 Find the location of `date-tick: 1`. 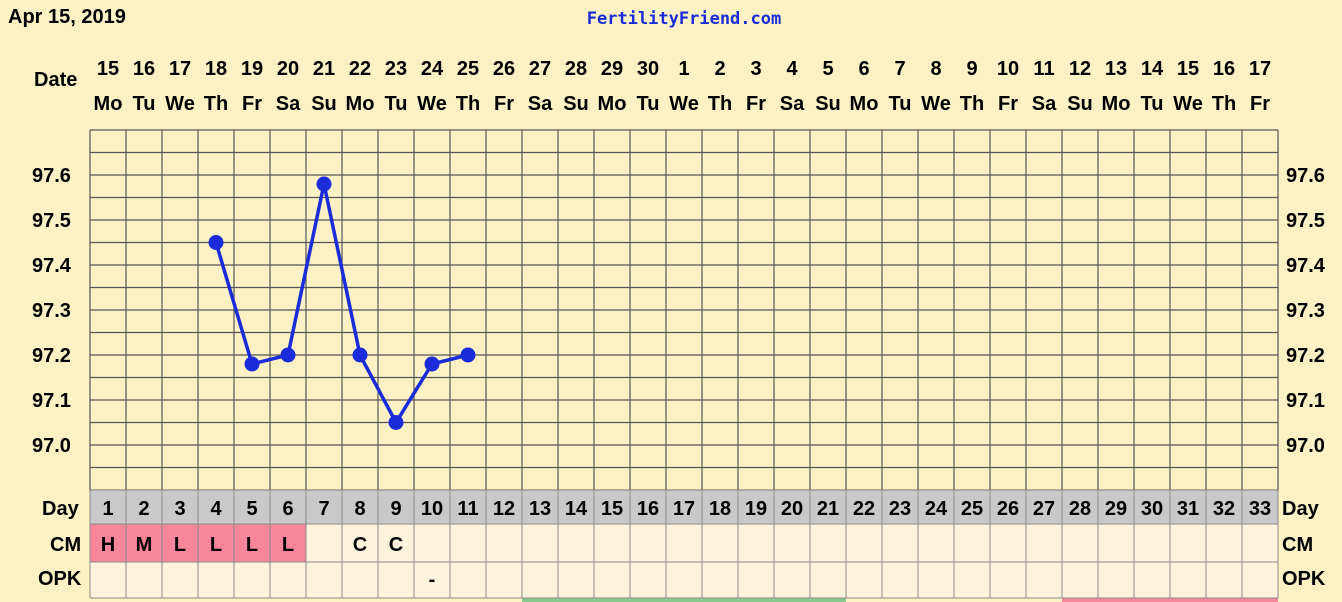

date-tick: 1 is located at coordinates (683, 69).